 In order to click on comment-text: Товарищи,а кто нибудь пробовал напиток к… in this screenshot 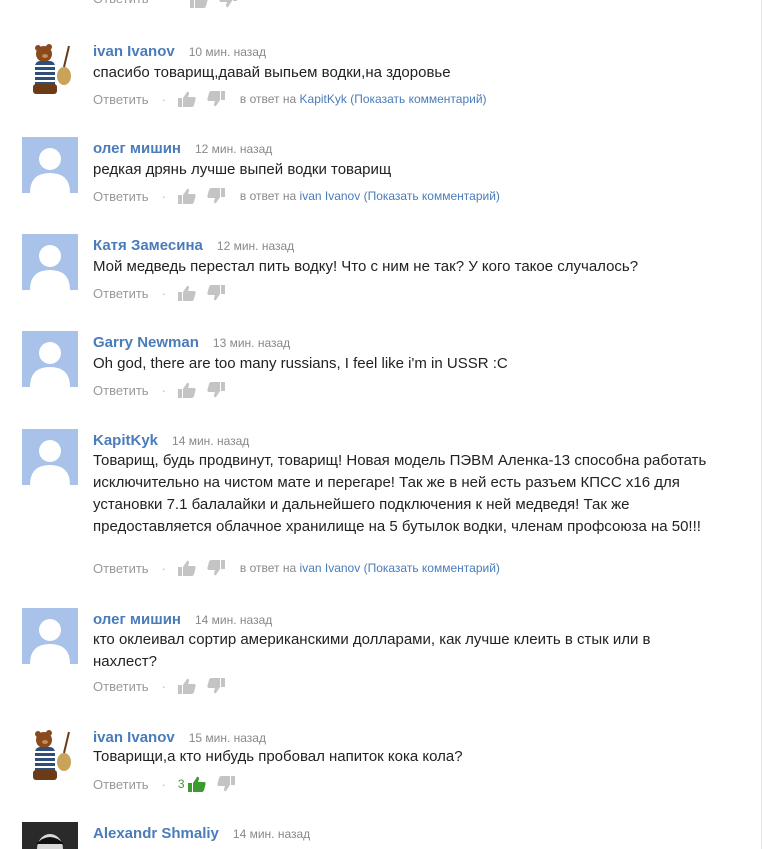, I will do `click(278, 756)`.